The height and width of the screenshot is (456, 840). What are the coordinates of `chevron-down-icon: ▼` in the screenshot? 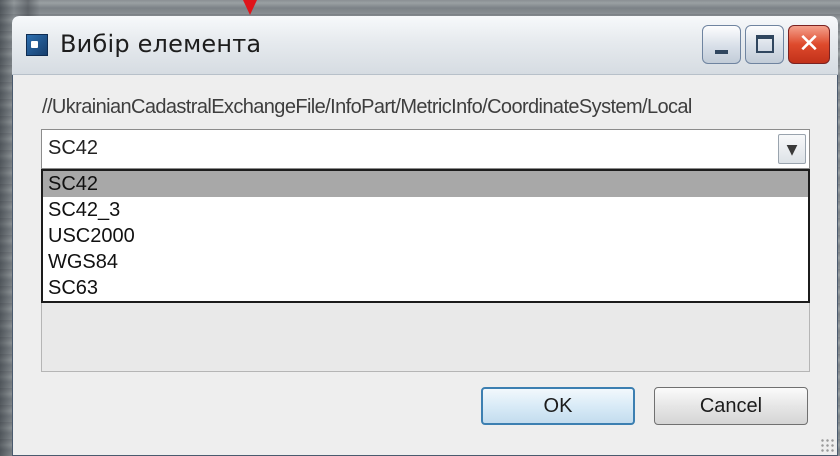 It's located at (792, 149).